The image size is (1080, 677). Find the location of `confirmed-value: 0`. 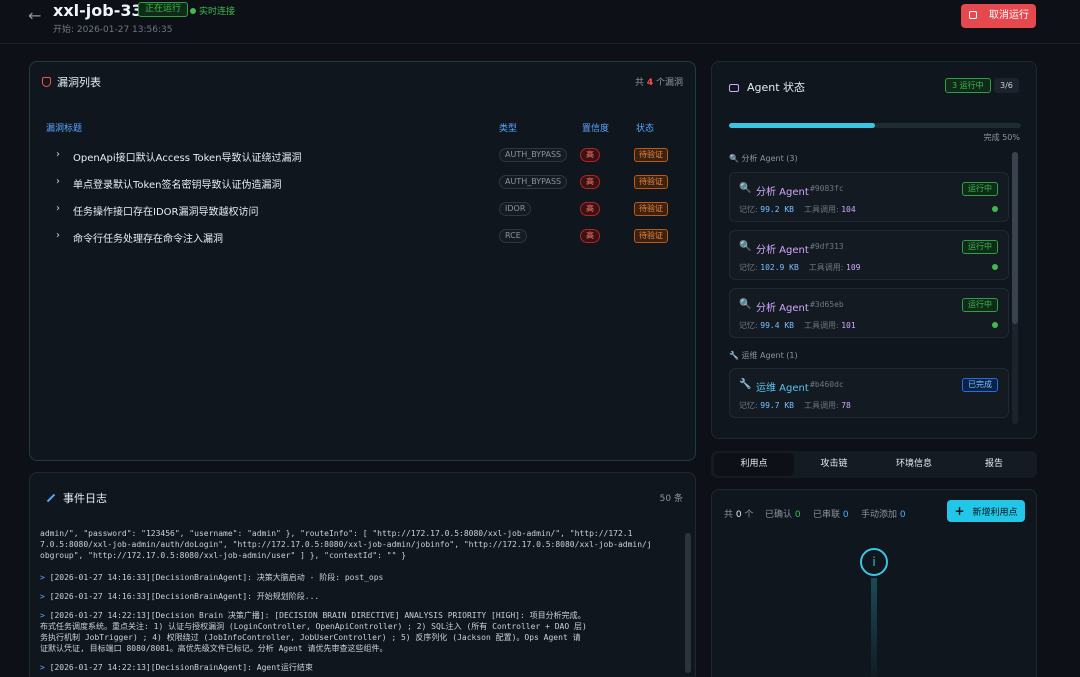

confirmed-value: 0 is located at coordinates (797, 515).